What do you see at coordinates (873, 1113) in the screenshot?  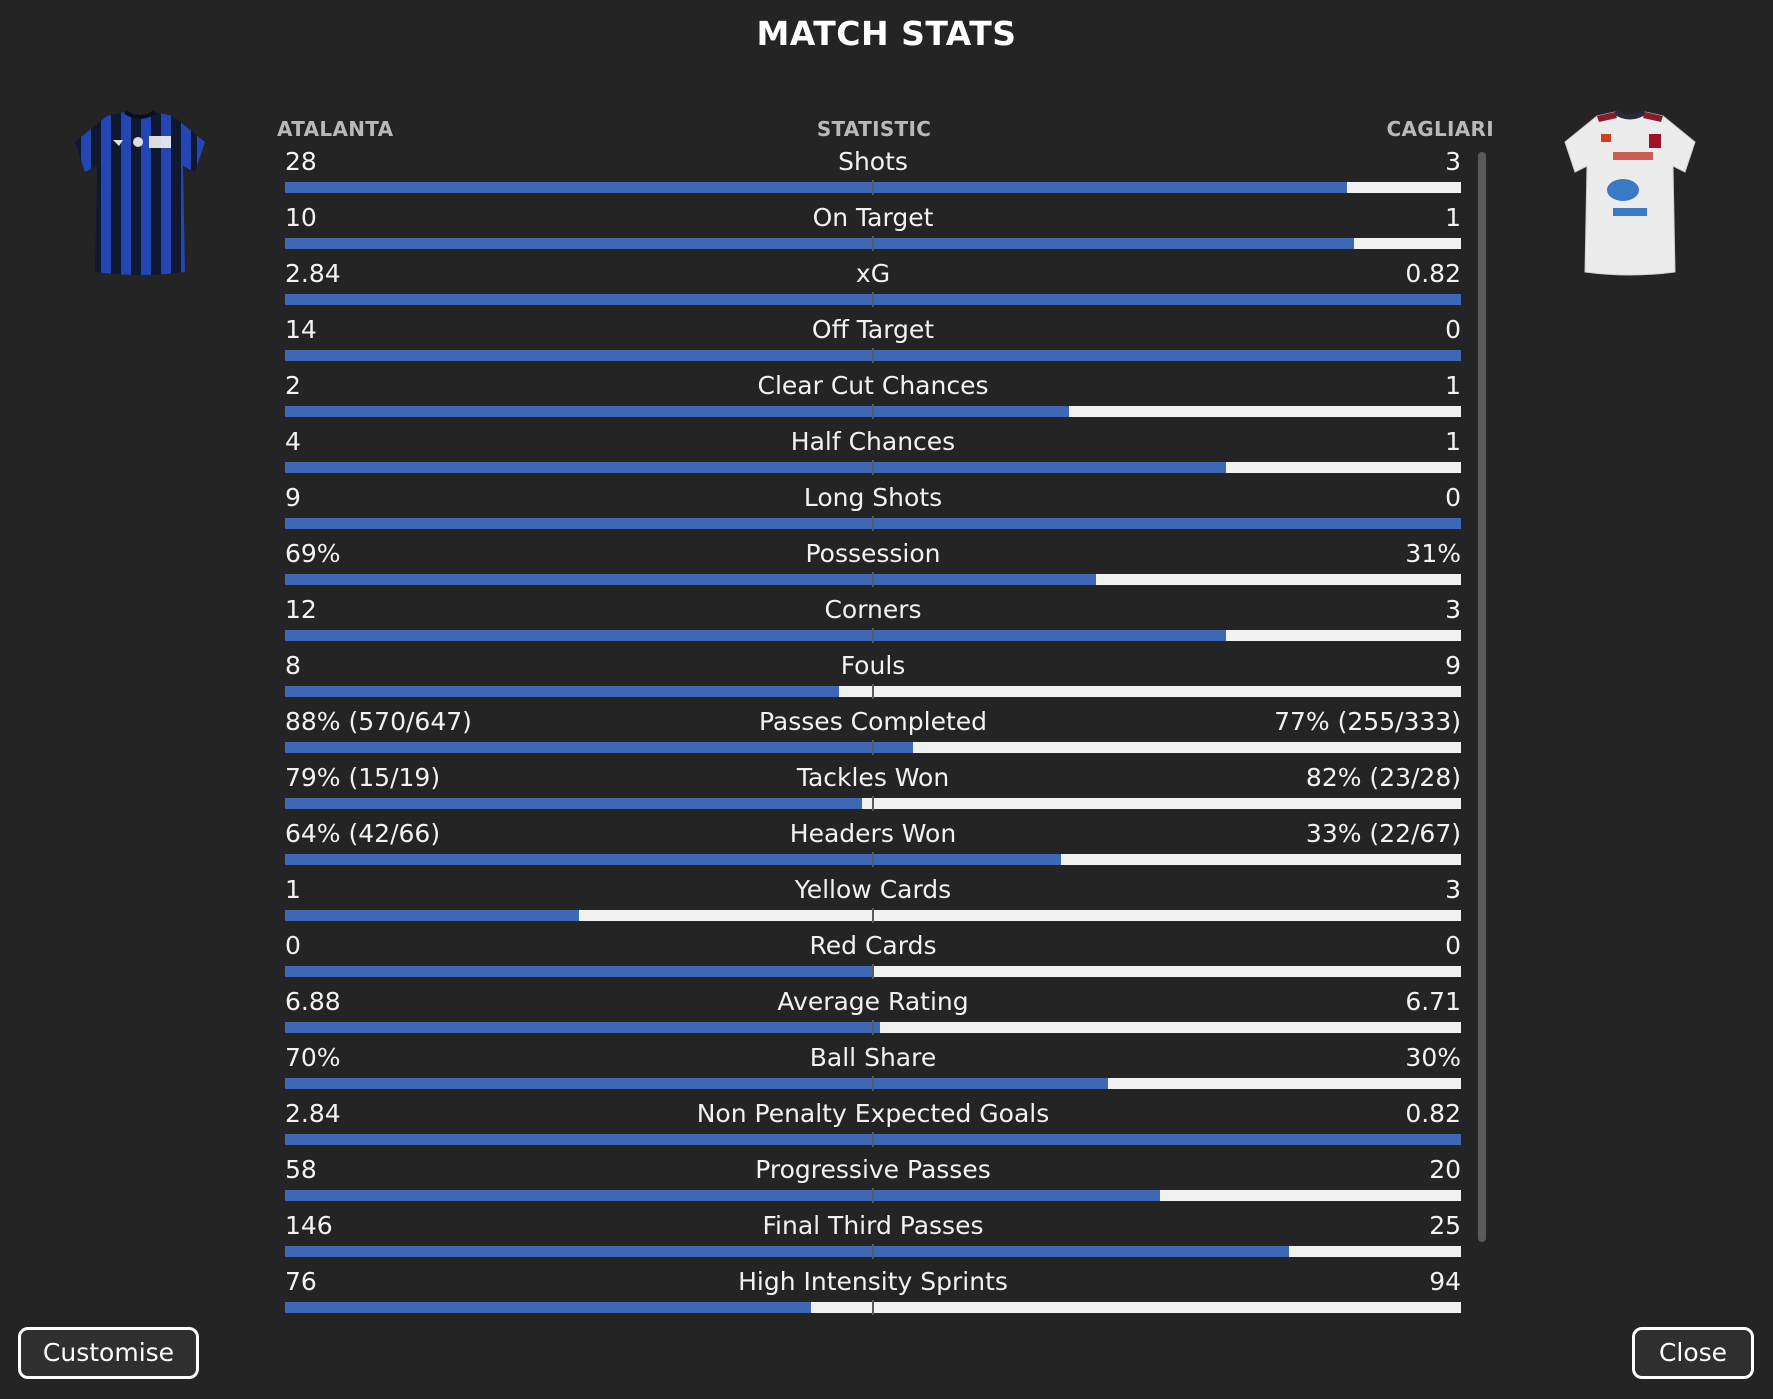 I see `stat-label: Non Penalty Expected Goals` at bounding box center [873, 1113].